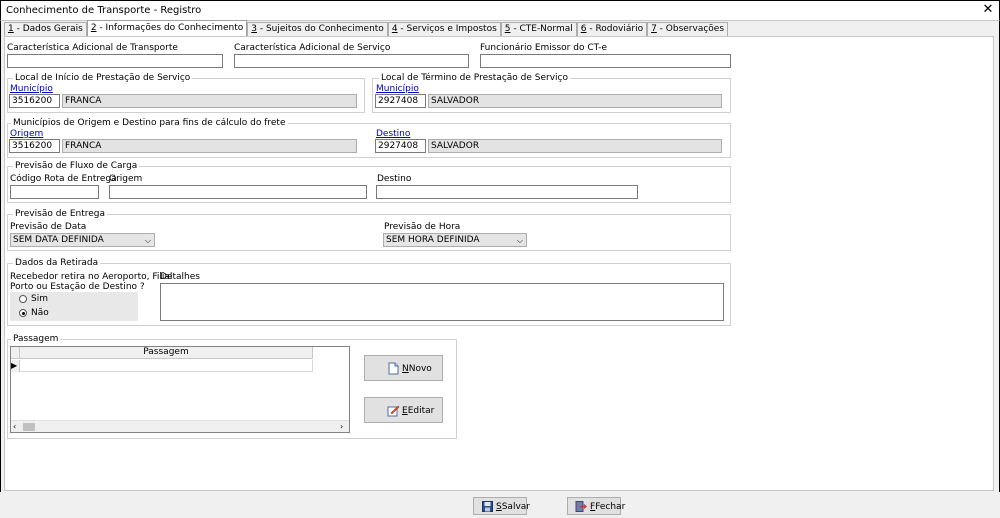  I want to click on new-document-icon, so click(393, 368).